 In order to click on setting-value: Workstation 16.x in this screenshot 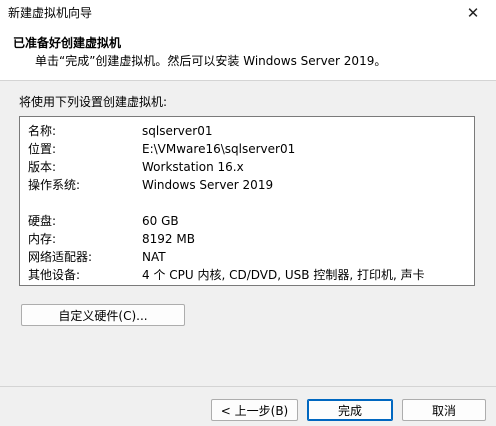, I will do `click(193, 167)`.